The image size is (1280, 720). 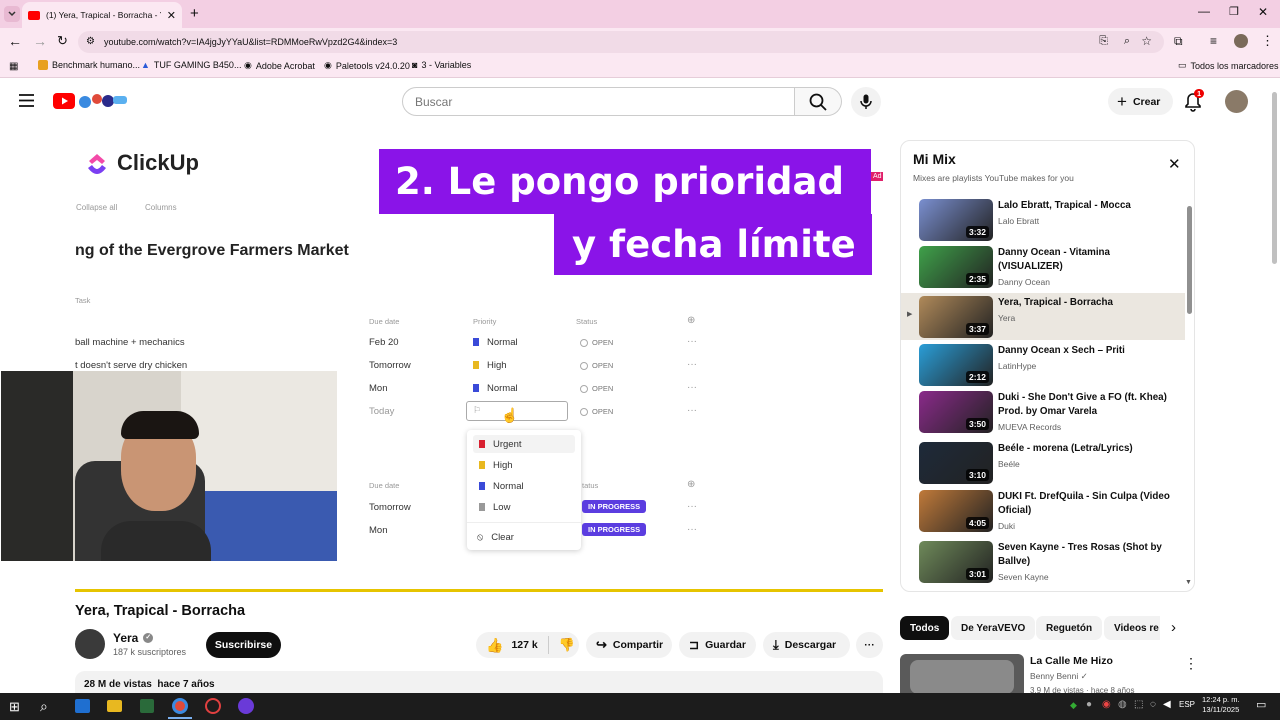 I want to click on chevron-down-icon, so click(x=12, y=14).